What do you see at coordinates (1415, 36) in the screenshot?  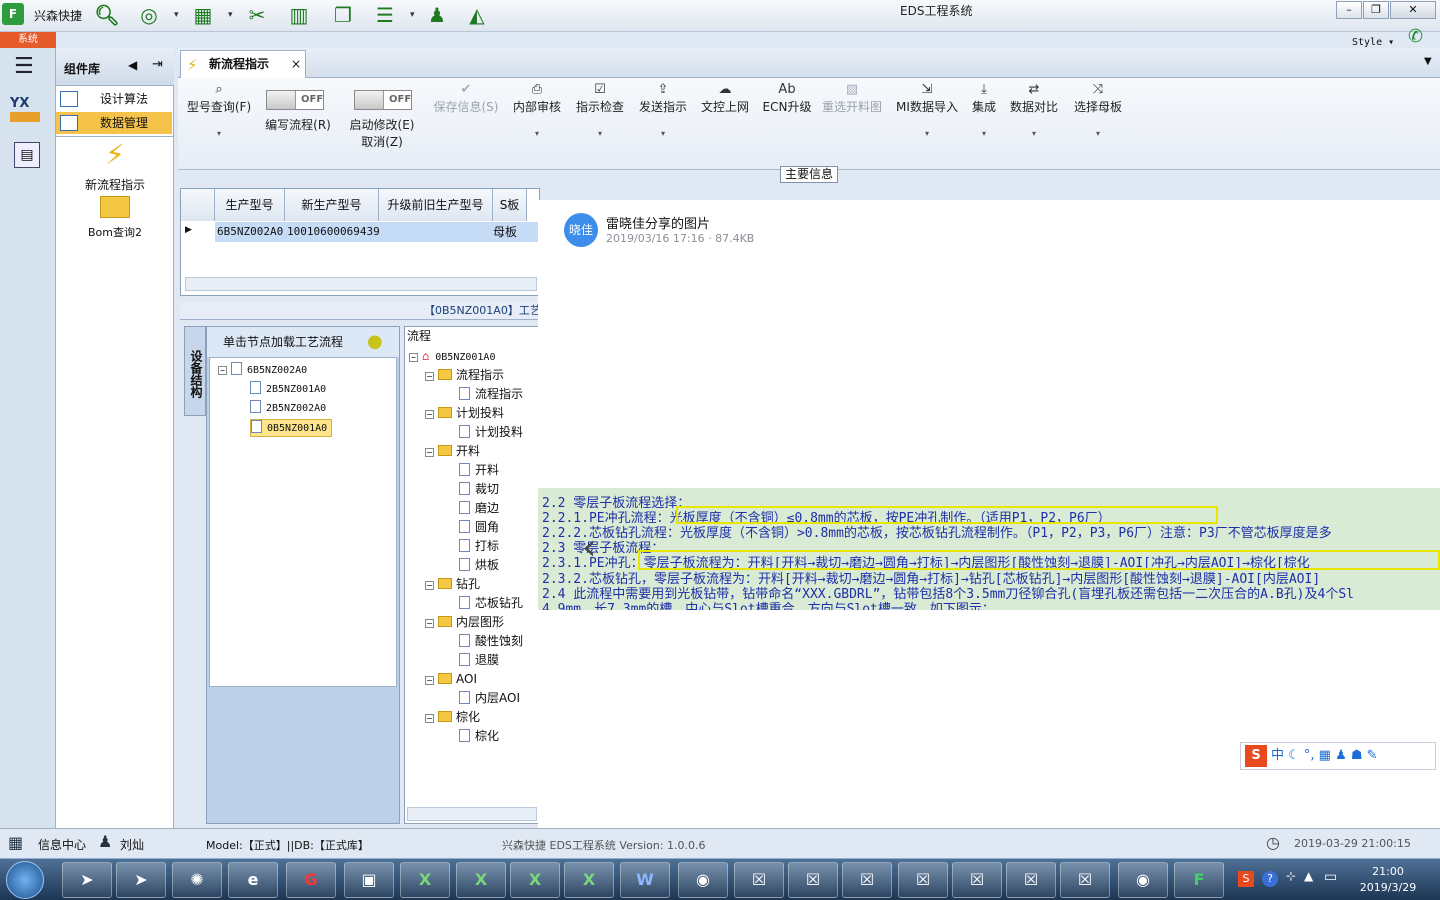 I see `phone-icon: ✆` at bounding box center [1415, 36].